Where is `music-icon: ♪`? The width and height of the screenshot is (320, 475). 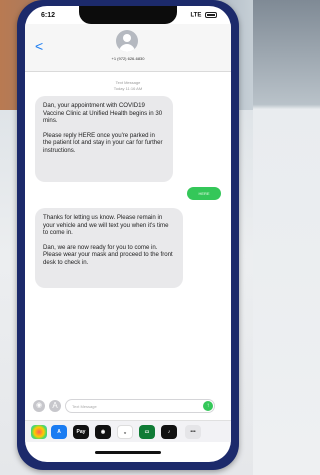 music-icon: ♪ is located at coordinates (169, 432).